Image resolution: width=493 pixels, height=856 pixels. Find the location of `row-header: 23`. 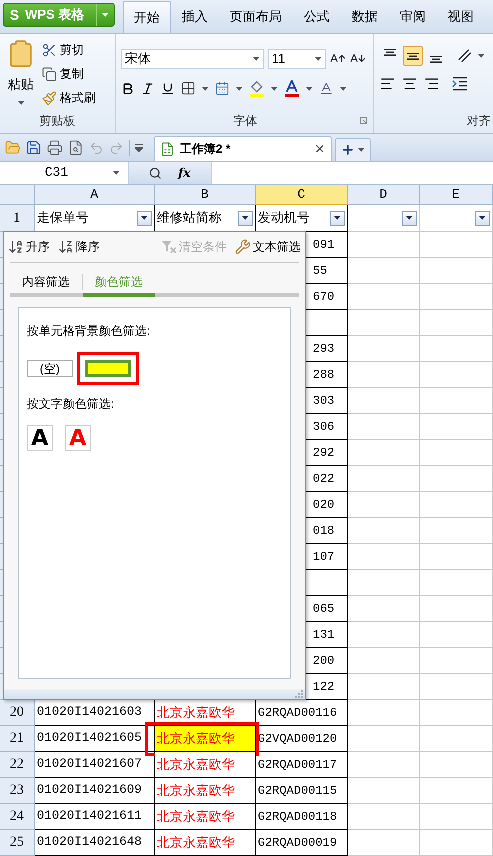

row-header: 23 is located at coordinates (17, 791).